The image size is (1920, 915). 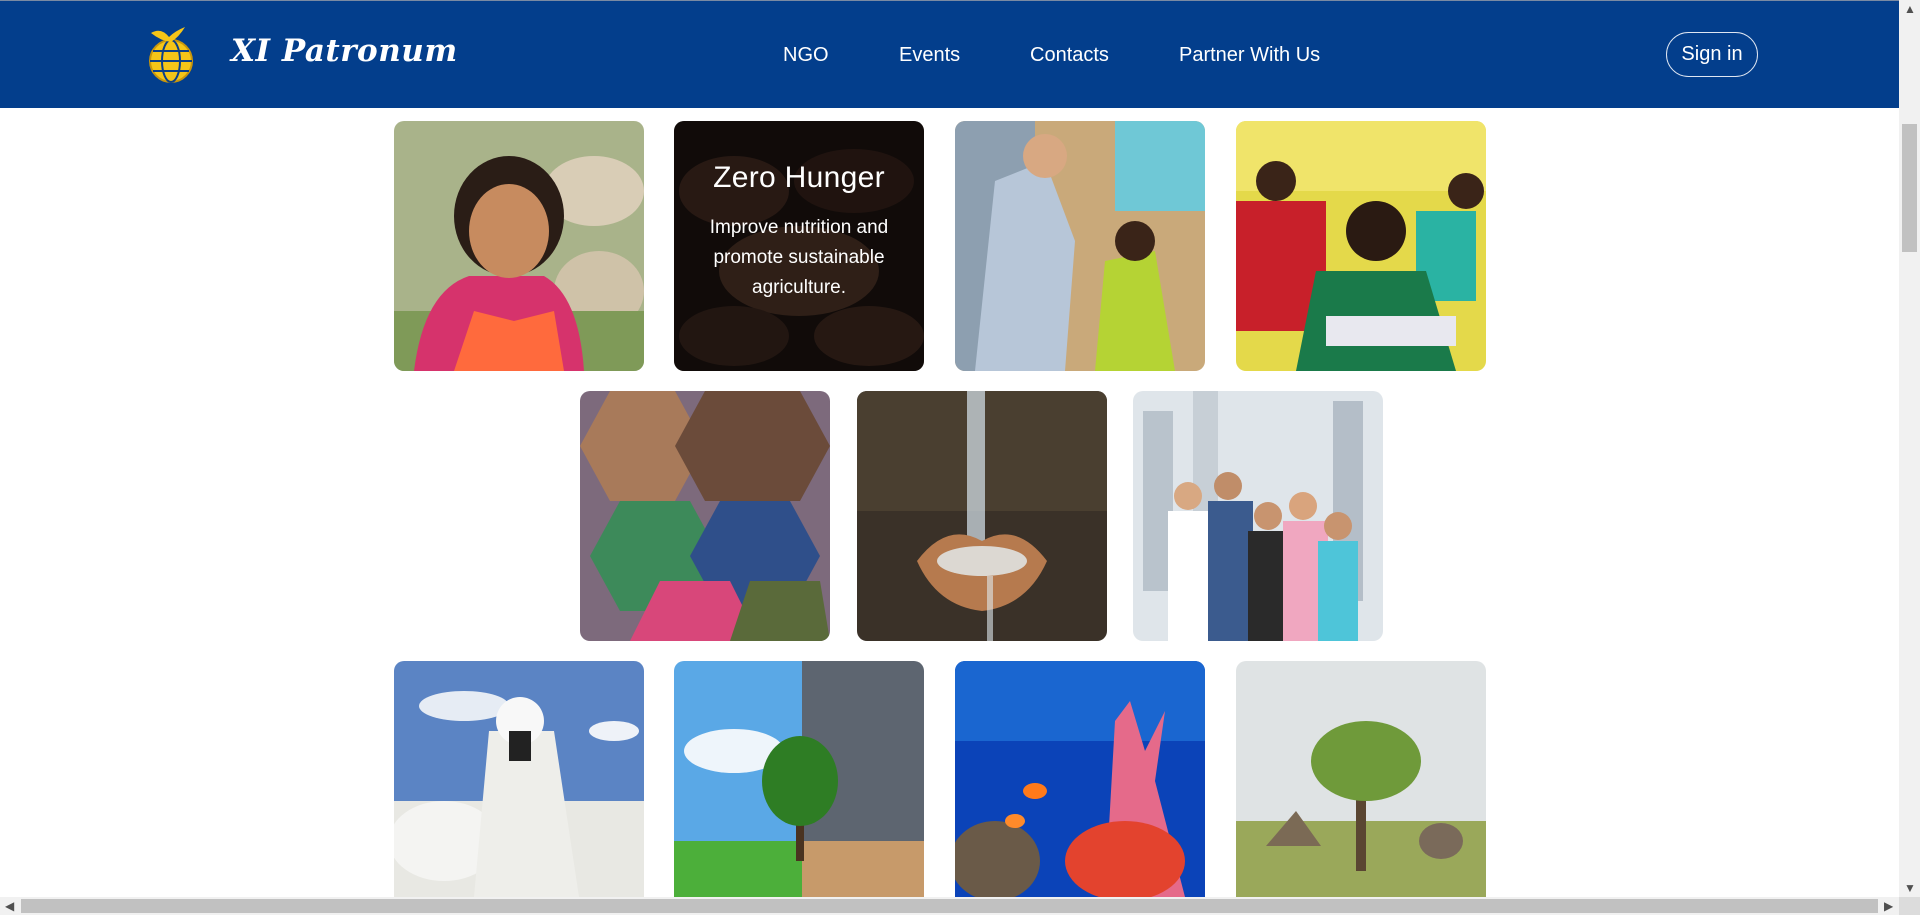 What do you see at coordinates (1910, 9) in the screenshot?
I see `scroll-up-arrow-icon: ▲` at bounding box center [1910, 9].